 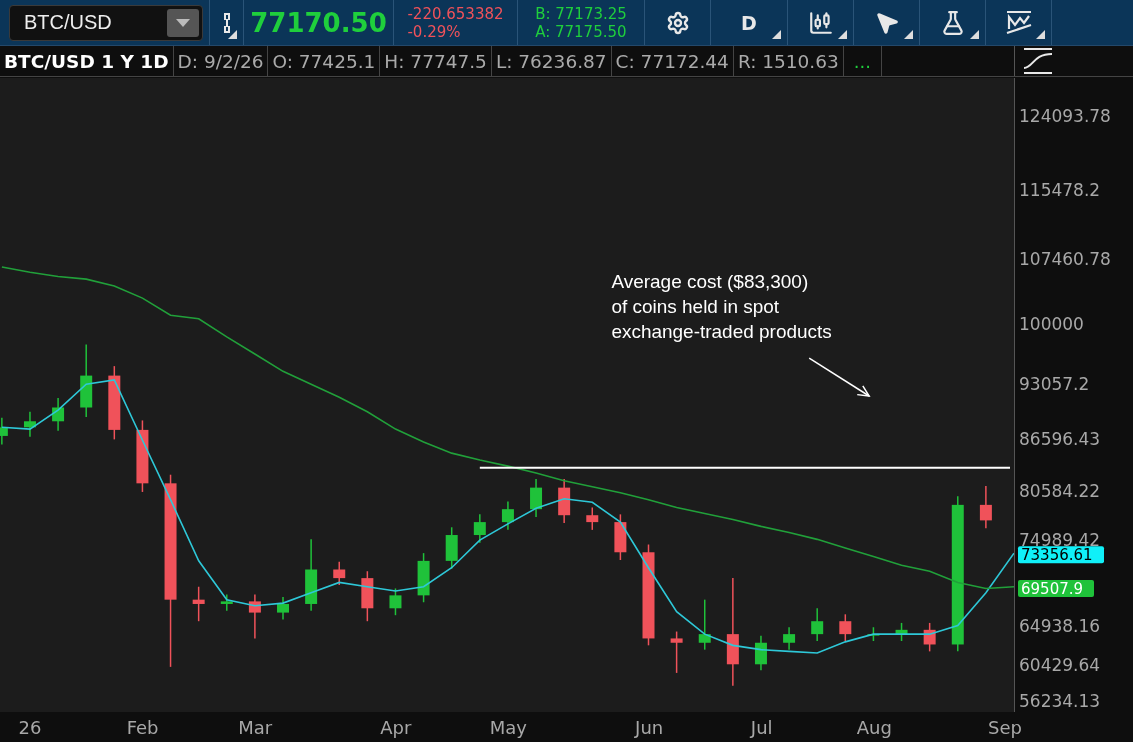 What do you see at coordinates (1051, 323) in the screenshot?
I see `y-axis-label: 100000` at bounding box center [1051, 323].